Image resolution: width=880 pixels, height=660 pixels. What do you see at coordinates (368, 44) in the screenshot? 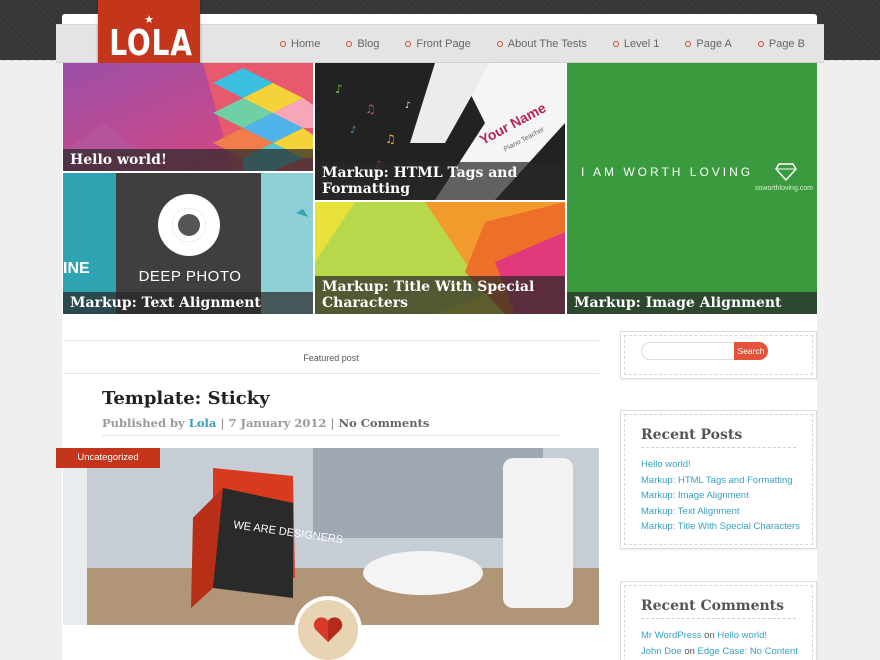
I see `nav-item-label: Blog` at bounding box center [368, 44].